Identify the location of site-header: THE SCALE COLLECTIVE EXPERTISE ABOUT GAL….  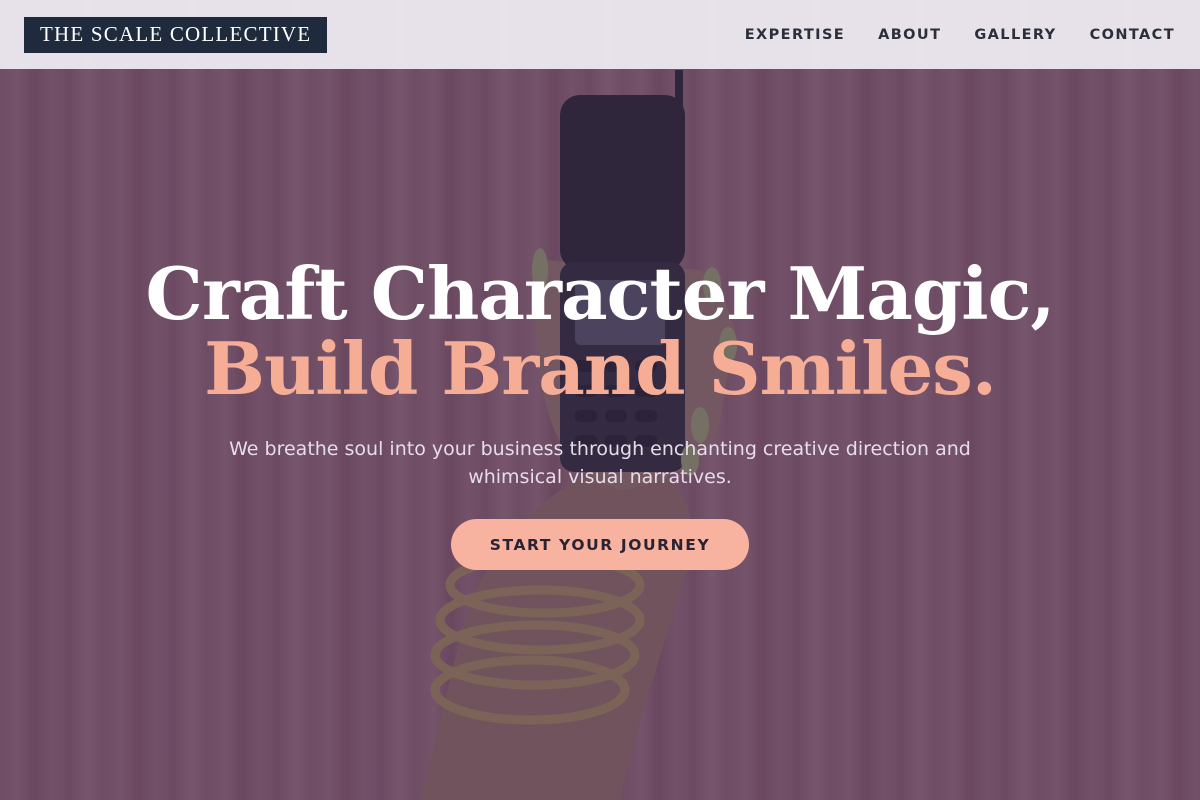
(600, 34).